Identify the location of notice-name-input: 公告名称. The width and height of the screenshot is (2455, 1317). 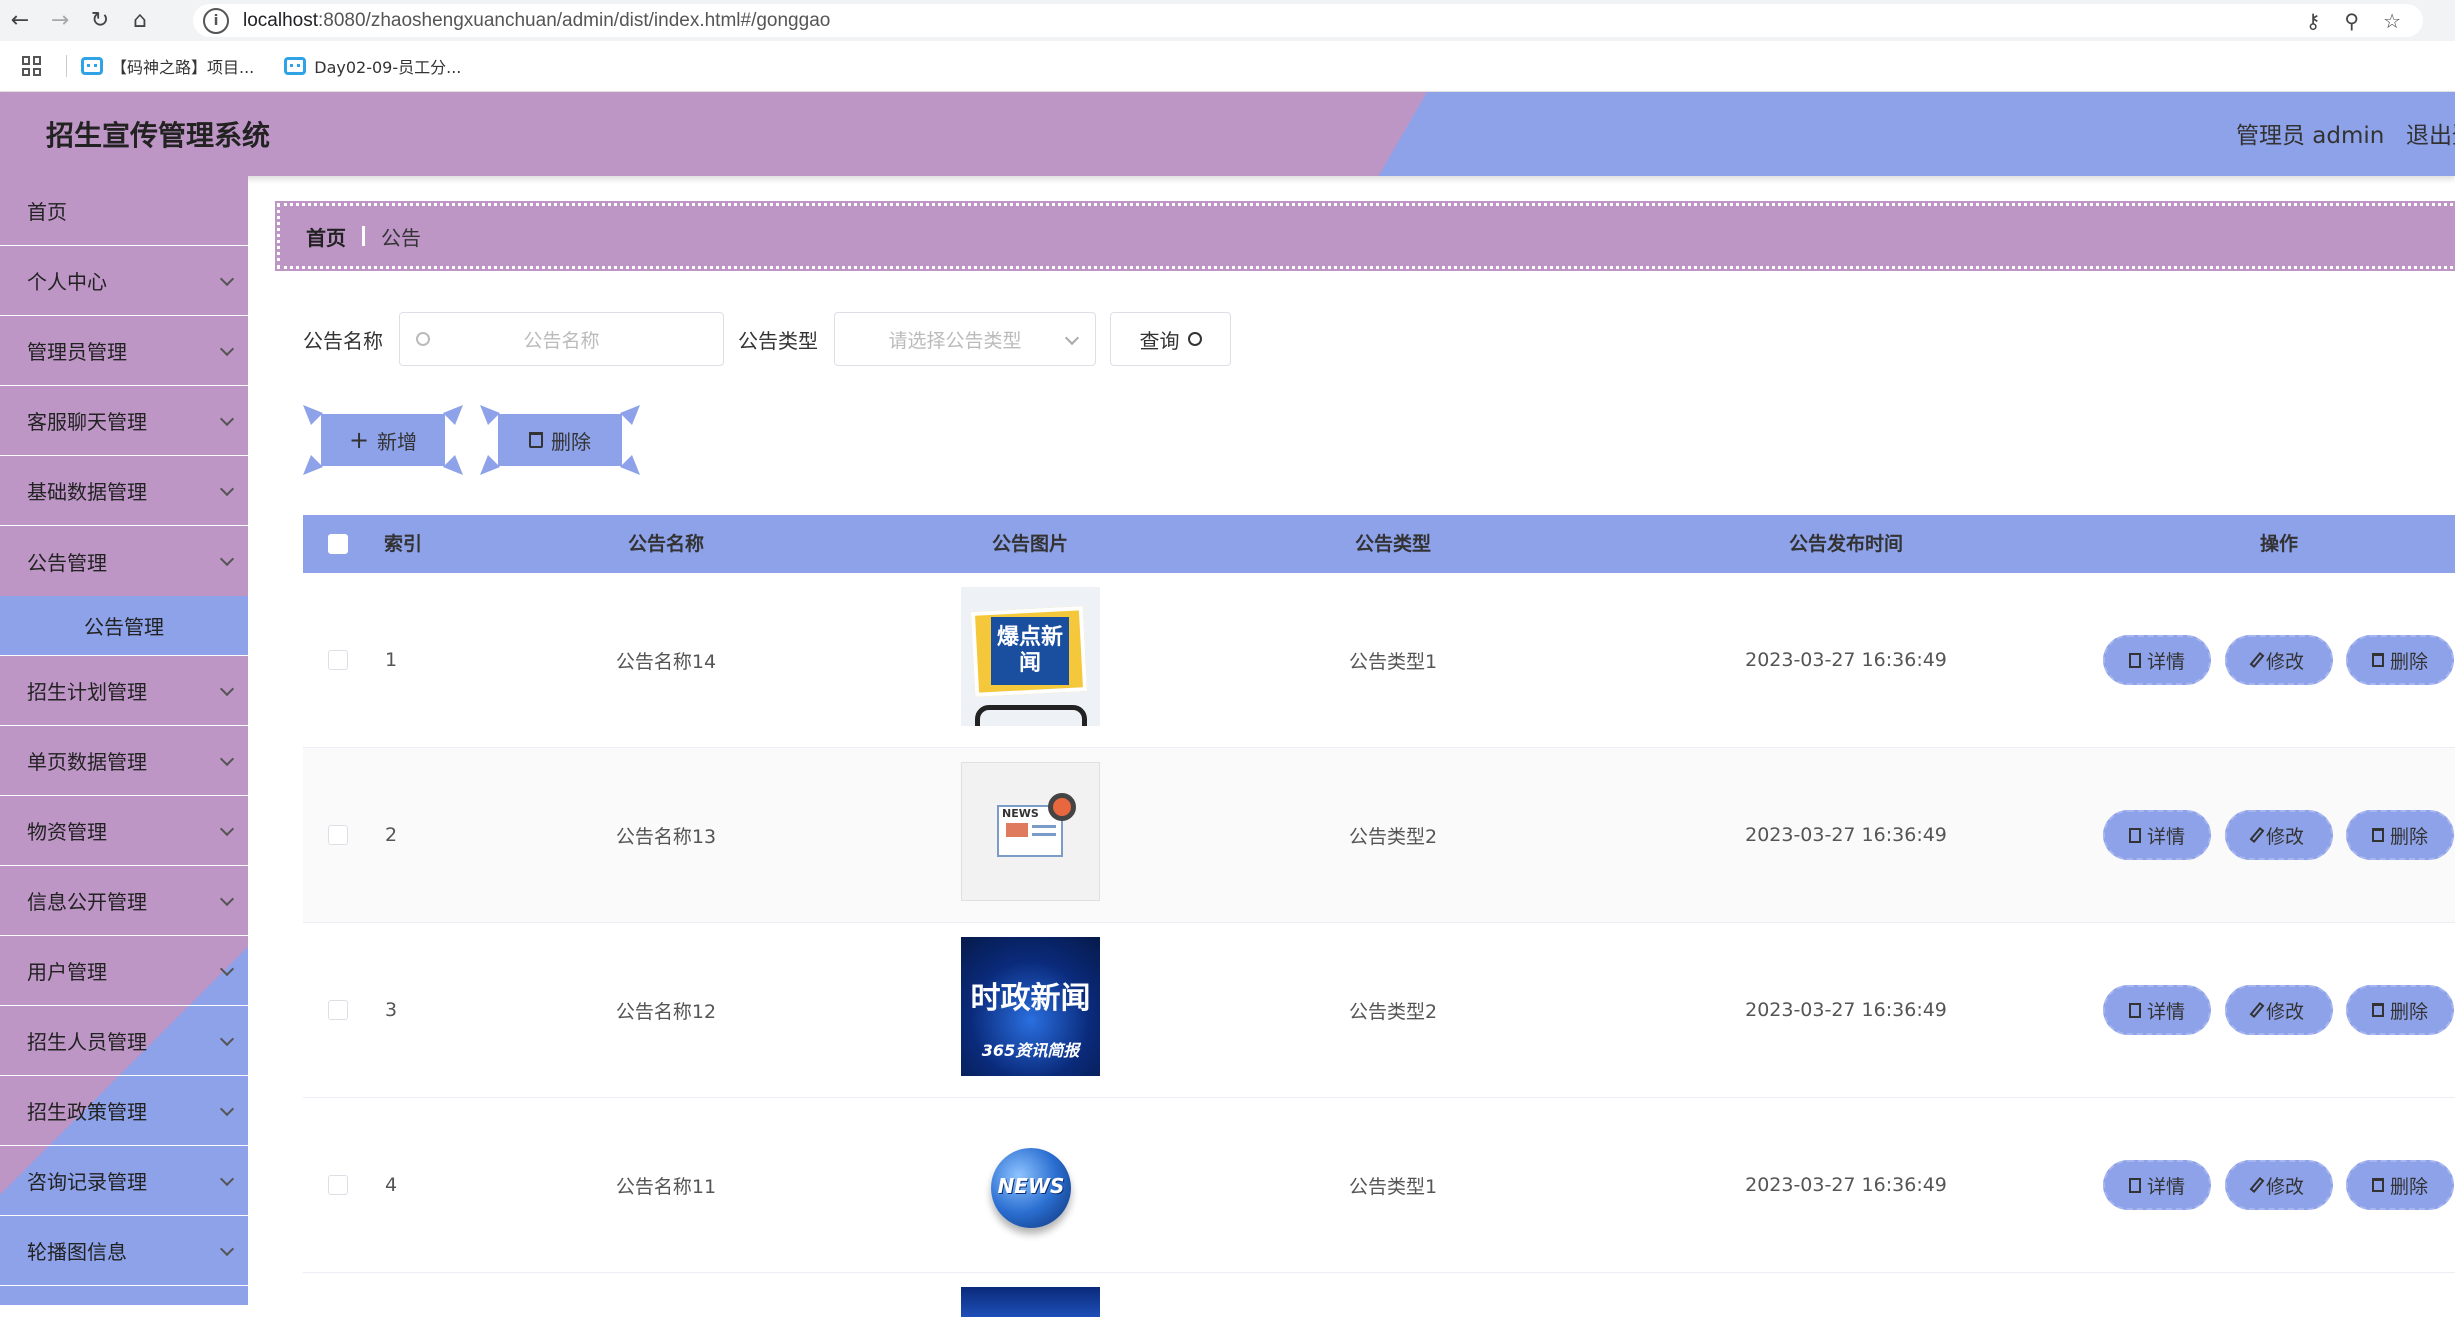
(561, 339).